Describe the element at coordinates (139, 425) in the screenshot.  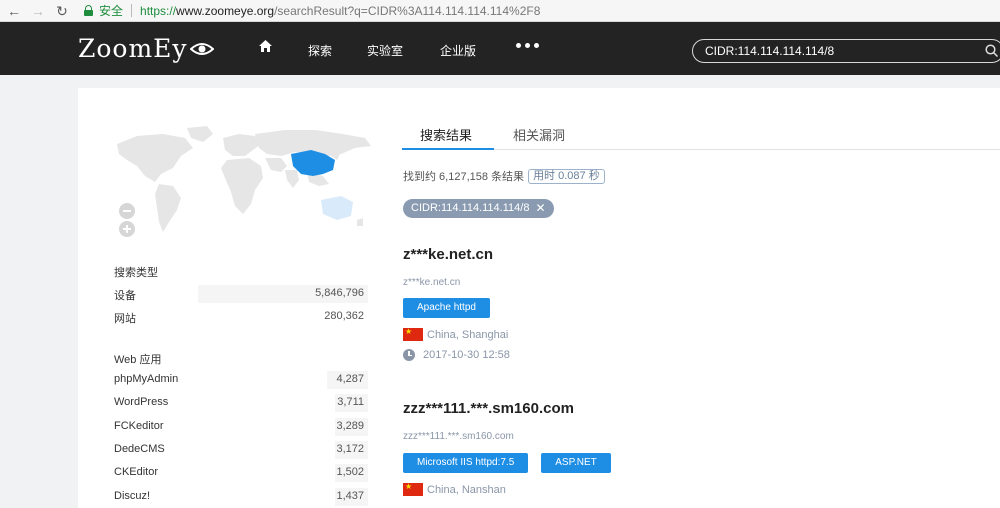
I see `sidebar-item-label: FCKeditor` at that location.